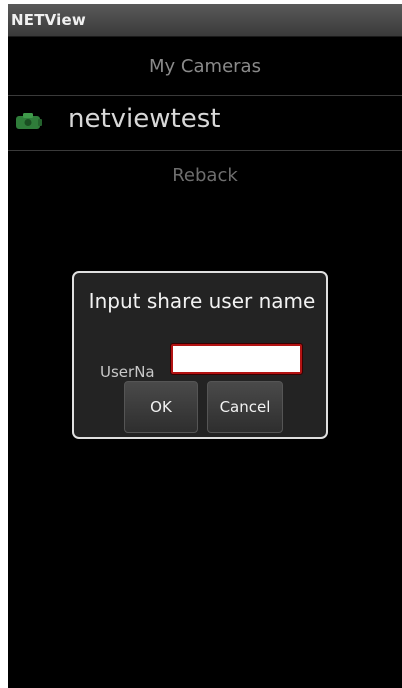  I want to click on camera-name: netviewtest, so click(144, 119).